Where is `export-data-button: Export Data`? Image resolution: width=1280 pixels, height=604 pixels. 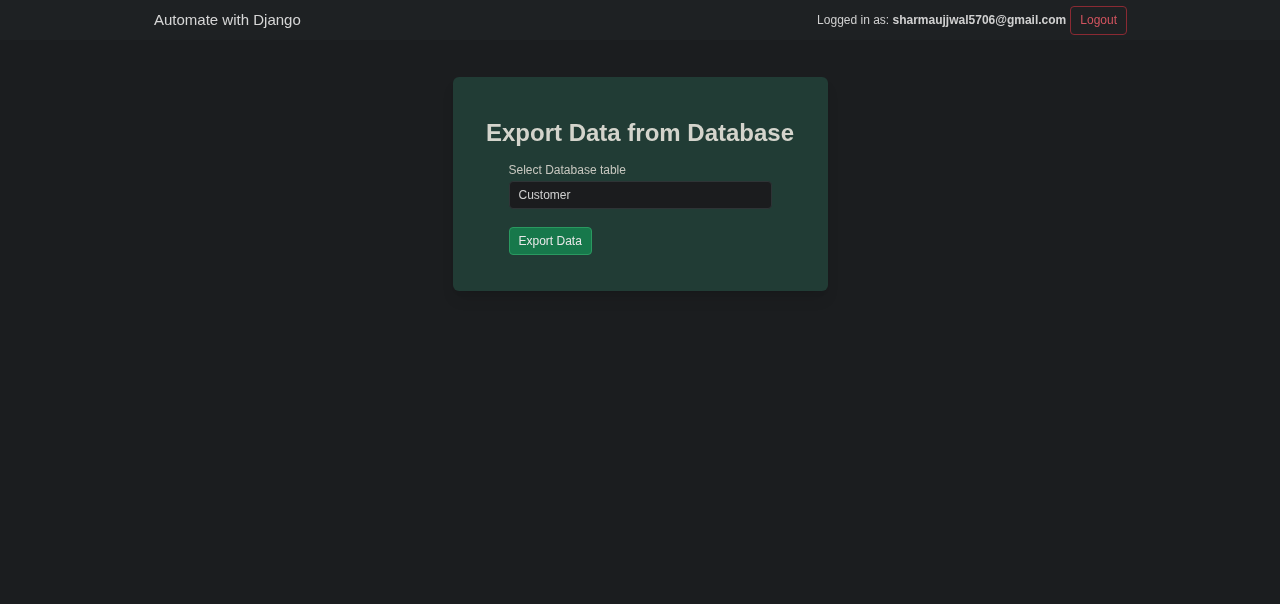 export-data-button: Export Data is located at coordinates (550, 241).